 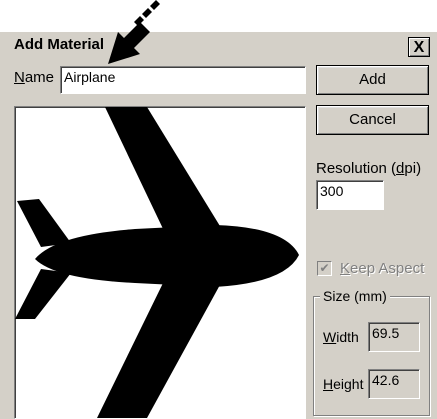 What do you see at coordinates (59, 44) in the screenshot?
I see `dialog-title: Add Material` at bounding box center [59, 44].